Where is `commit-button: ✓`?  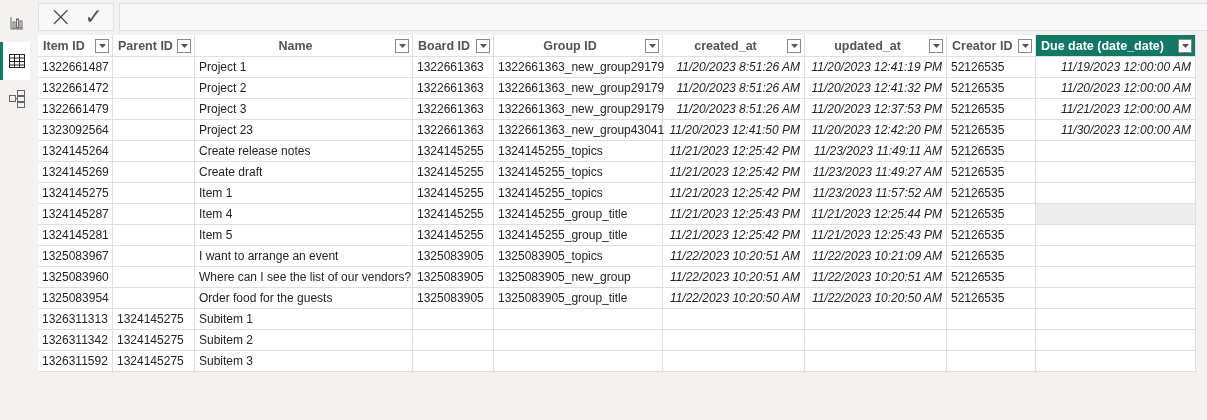
commit-button: ✓ is located at coordinates (93, 17).